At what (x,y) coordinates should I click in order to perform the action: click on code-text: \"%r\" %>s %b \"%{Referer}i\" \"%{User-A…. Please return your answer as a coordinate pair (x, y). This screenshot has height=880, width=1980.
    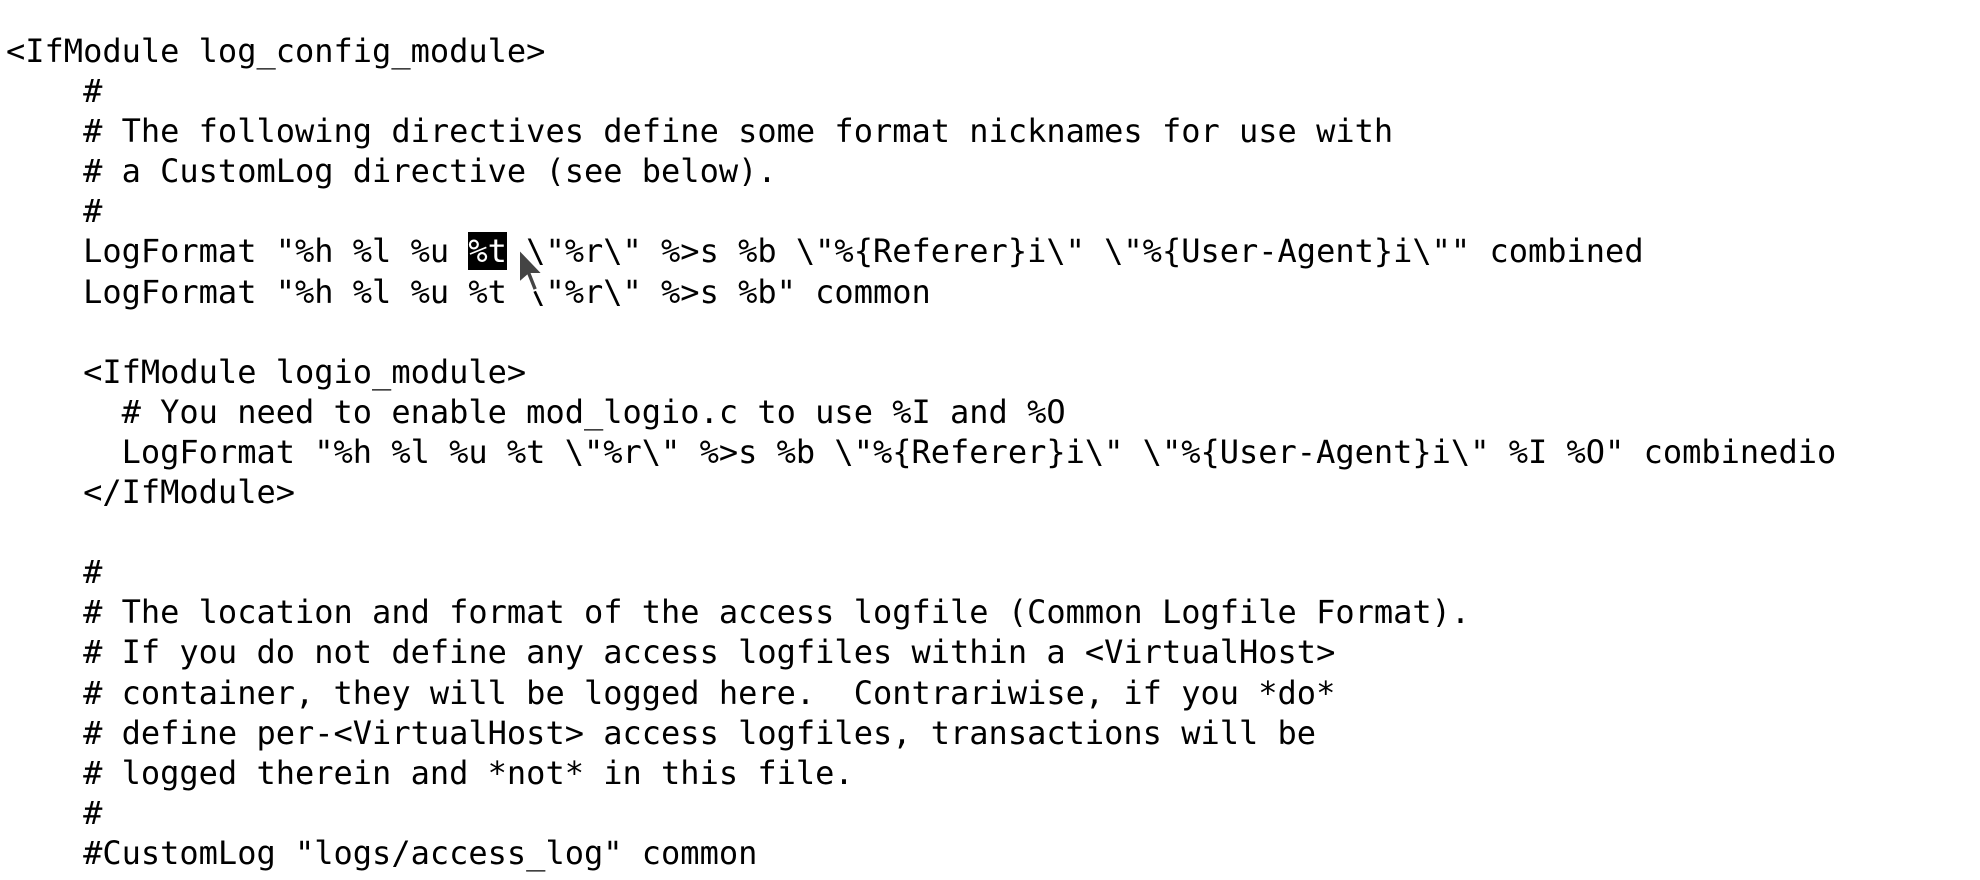
    Looking at the image, I should click on (1075, 251).